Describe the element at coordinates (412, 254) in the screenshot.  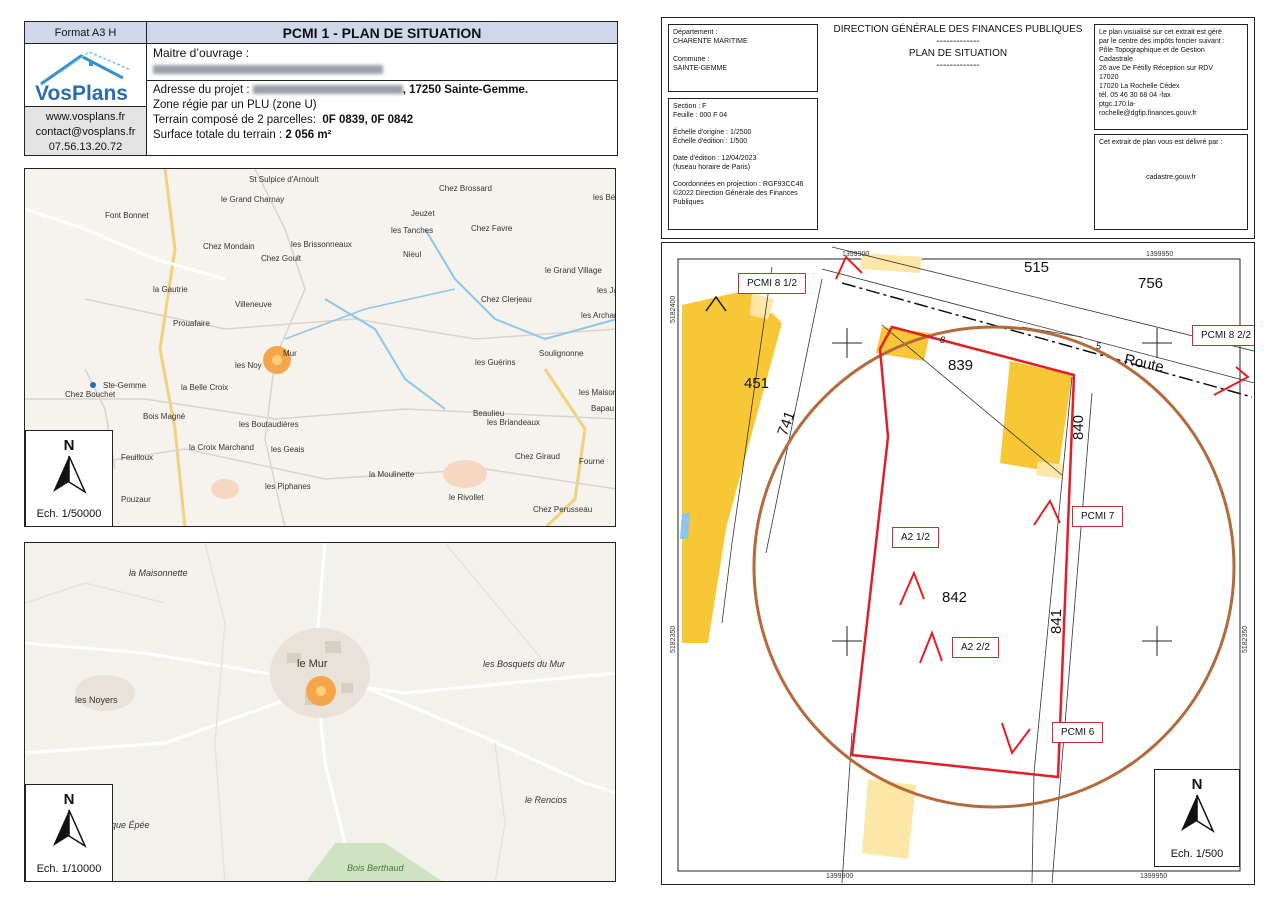
I see `place-label: Nieul` at that location.